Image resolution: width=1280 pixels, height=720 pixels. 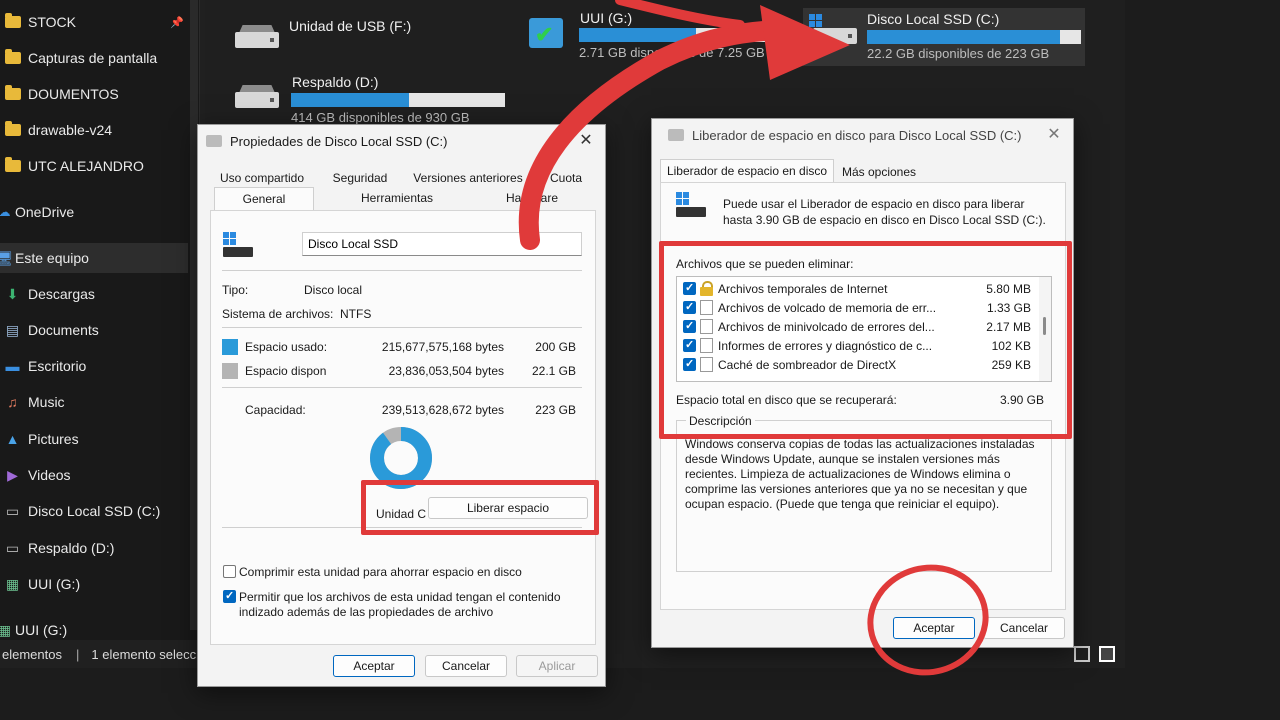 What do you see at coordinates (928, 620) in the screenshot?
I see `annotation-circle` at bounding box center [928, 620].